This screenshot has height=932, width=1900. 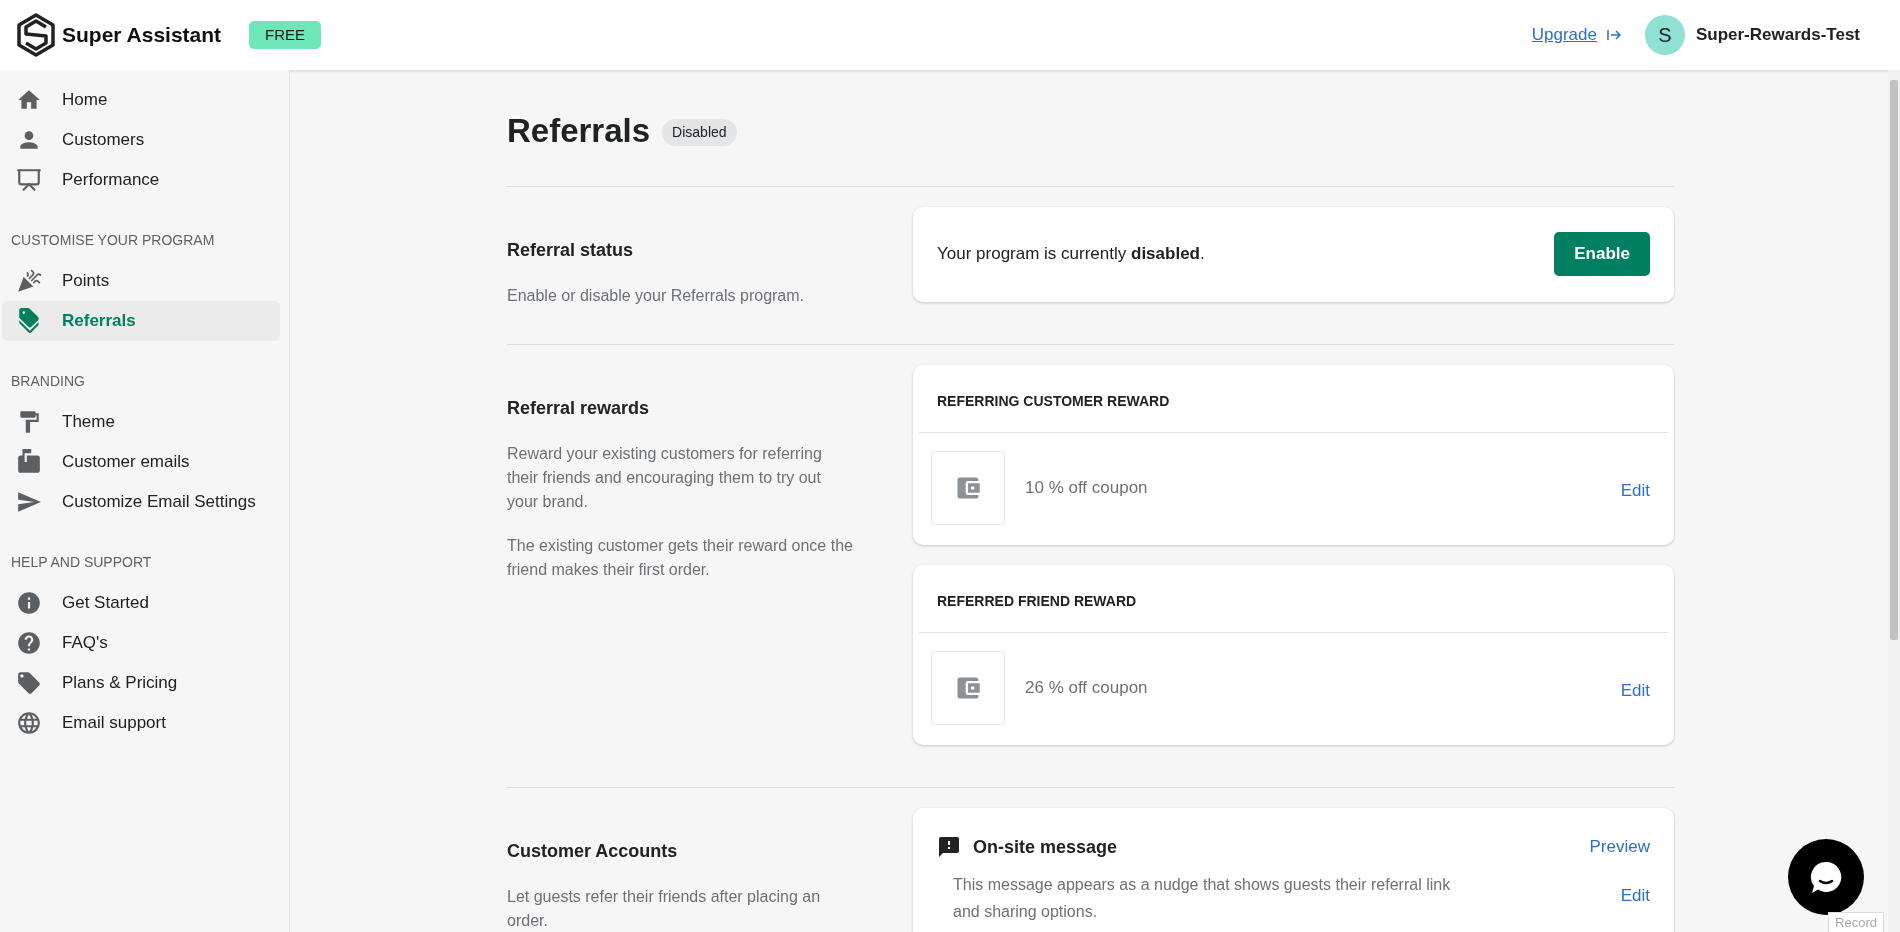 What do you see at coordinates (949, 847) in the screenshot?
I see `feedback-icon` at bounding box center [949, 847].